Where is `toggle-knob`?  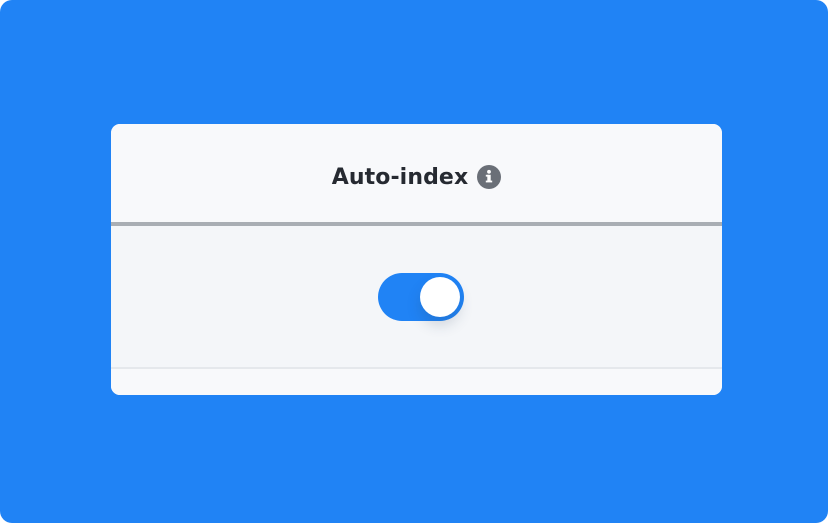 toggle-knob is located at coordinates (440, 297).